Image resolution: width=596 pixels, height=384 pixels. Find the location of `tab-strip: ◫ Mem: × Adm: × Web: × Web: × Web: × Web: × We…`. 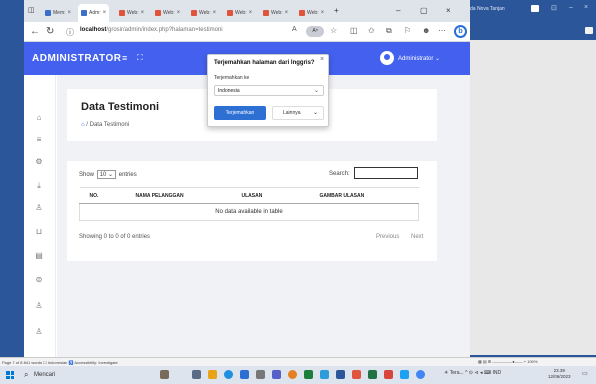

tab-strip: ◫ Mem: × Adm: × Web: × Web: × Web: × Web: × We… is located at coordinates (247, 11).